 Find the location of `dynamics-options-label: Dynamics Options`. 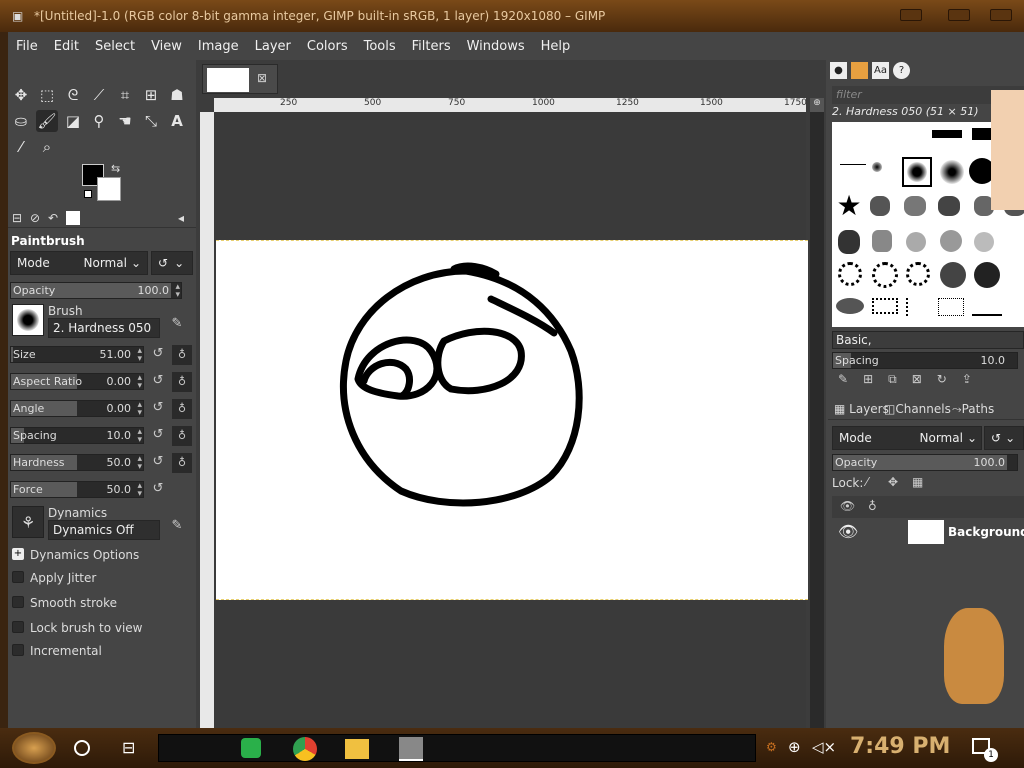

dynamics-options-label: Dynamics Options is located at coordinates (84, 555).